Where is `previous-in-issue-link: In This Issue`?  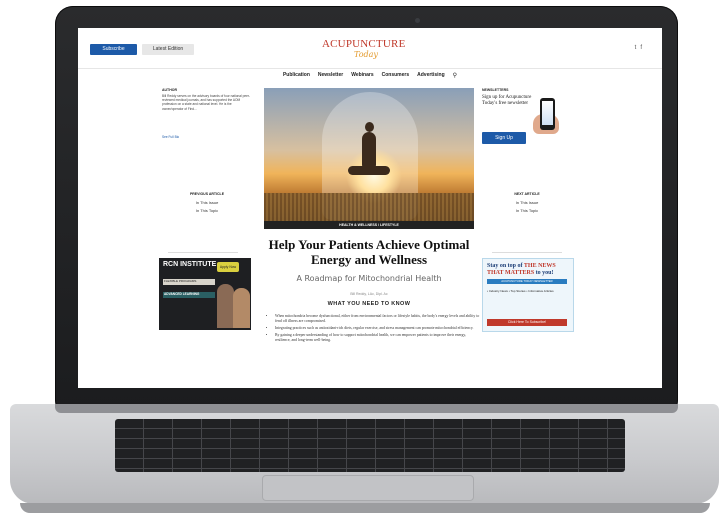 previous-in-issue-link: In This Issue is located at coordinates (207, 202).